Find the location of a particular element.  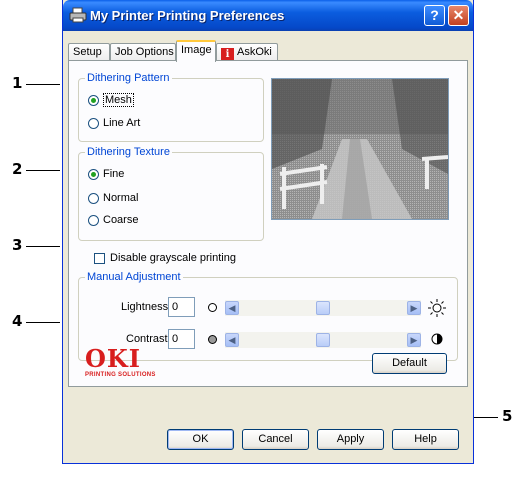

contrast-slider-thumb is located at coordinates (323, 340).